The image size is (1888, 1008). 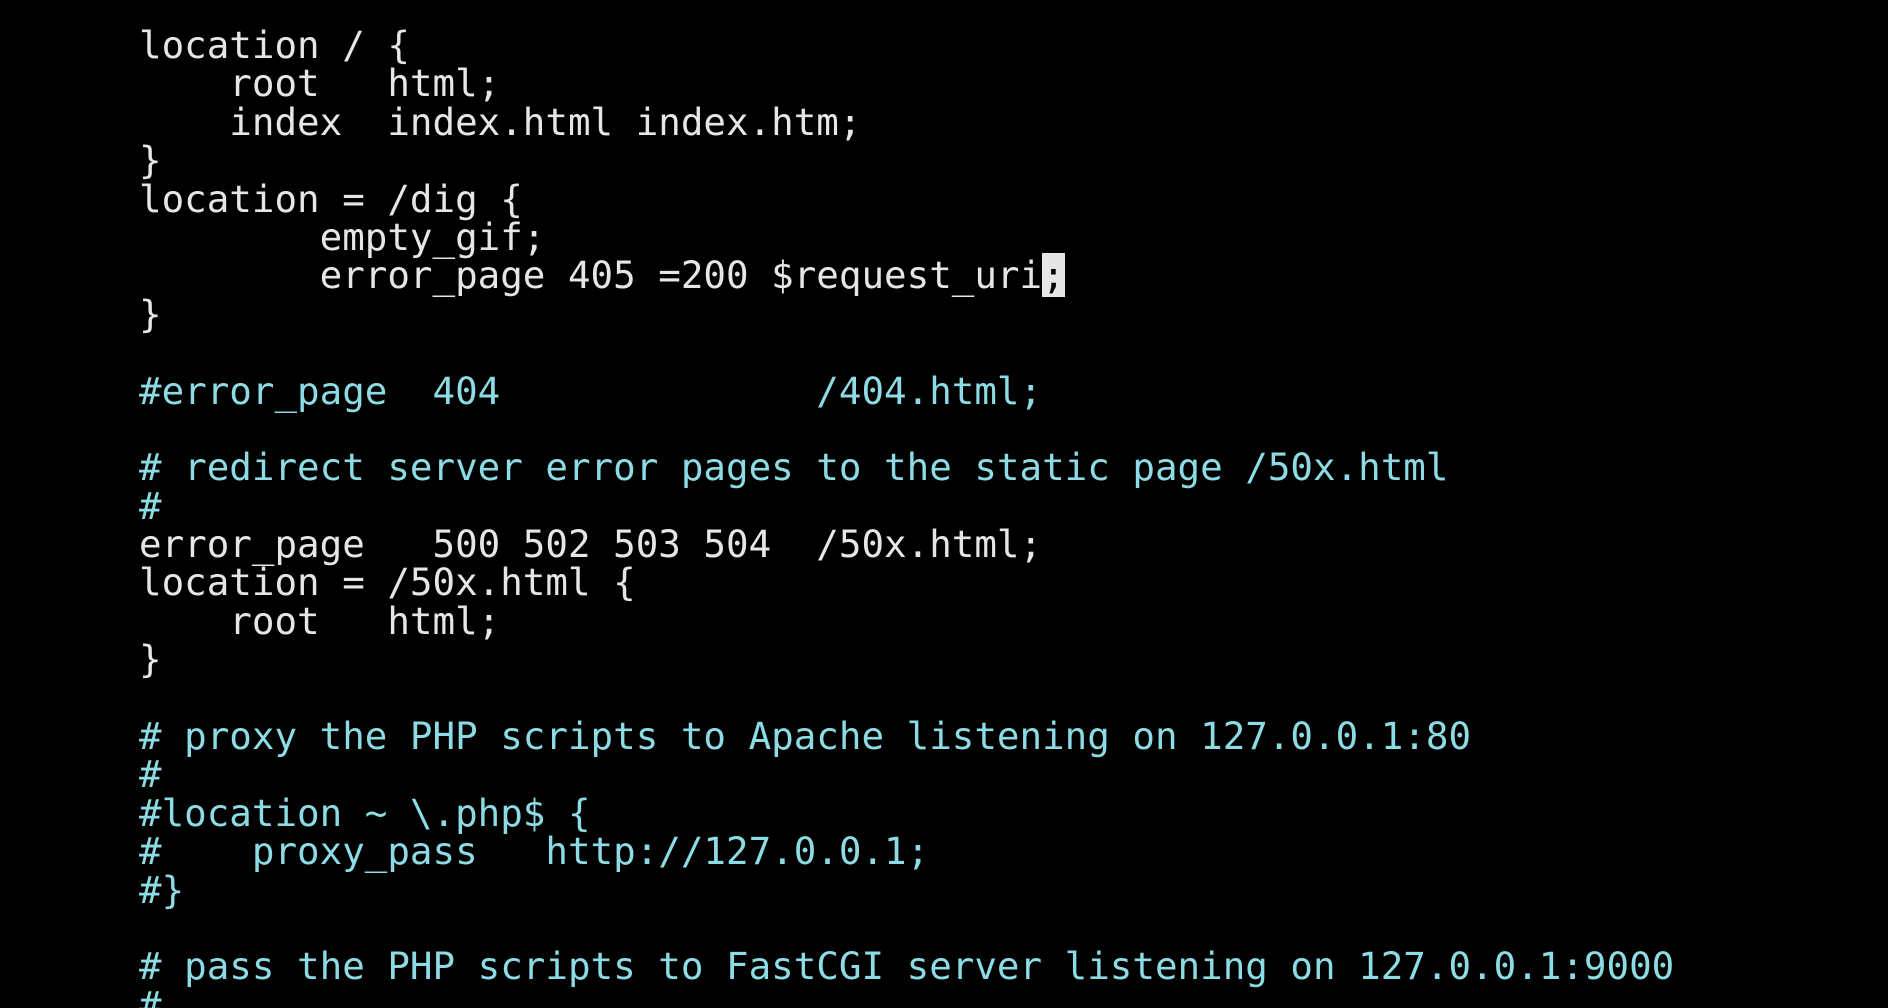 What do you see at coordinates (150, 313) in the screenshot?
I see `code-line-8: }` at bounding box center [150, 313].